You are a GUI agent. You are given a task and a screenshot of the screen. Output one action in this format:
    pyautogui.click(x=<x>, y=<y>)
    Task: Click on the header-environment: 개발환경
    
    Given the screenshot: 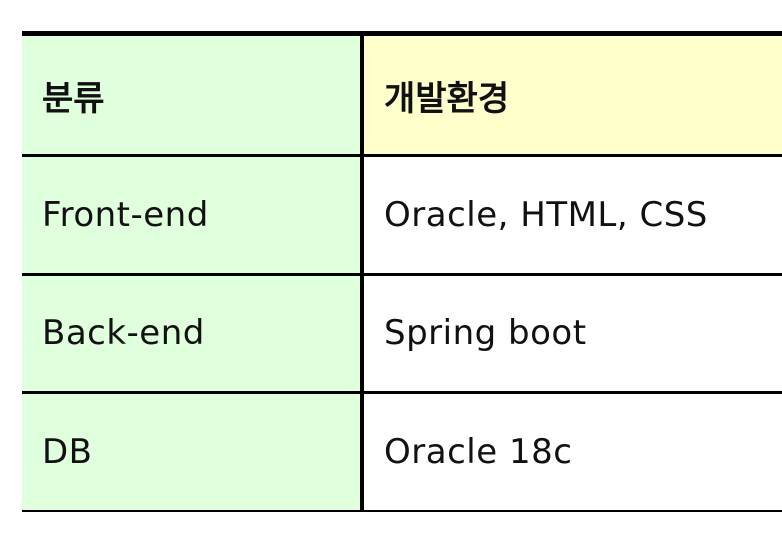 What is the action you would take?
    pyautogui.click(x=572, y=94)
    